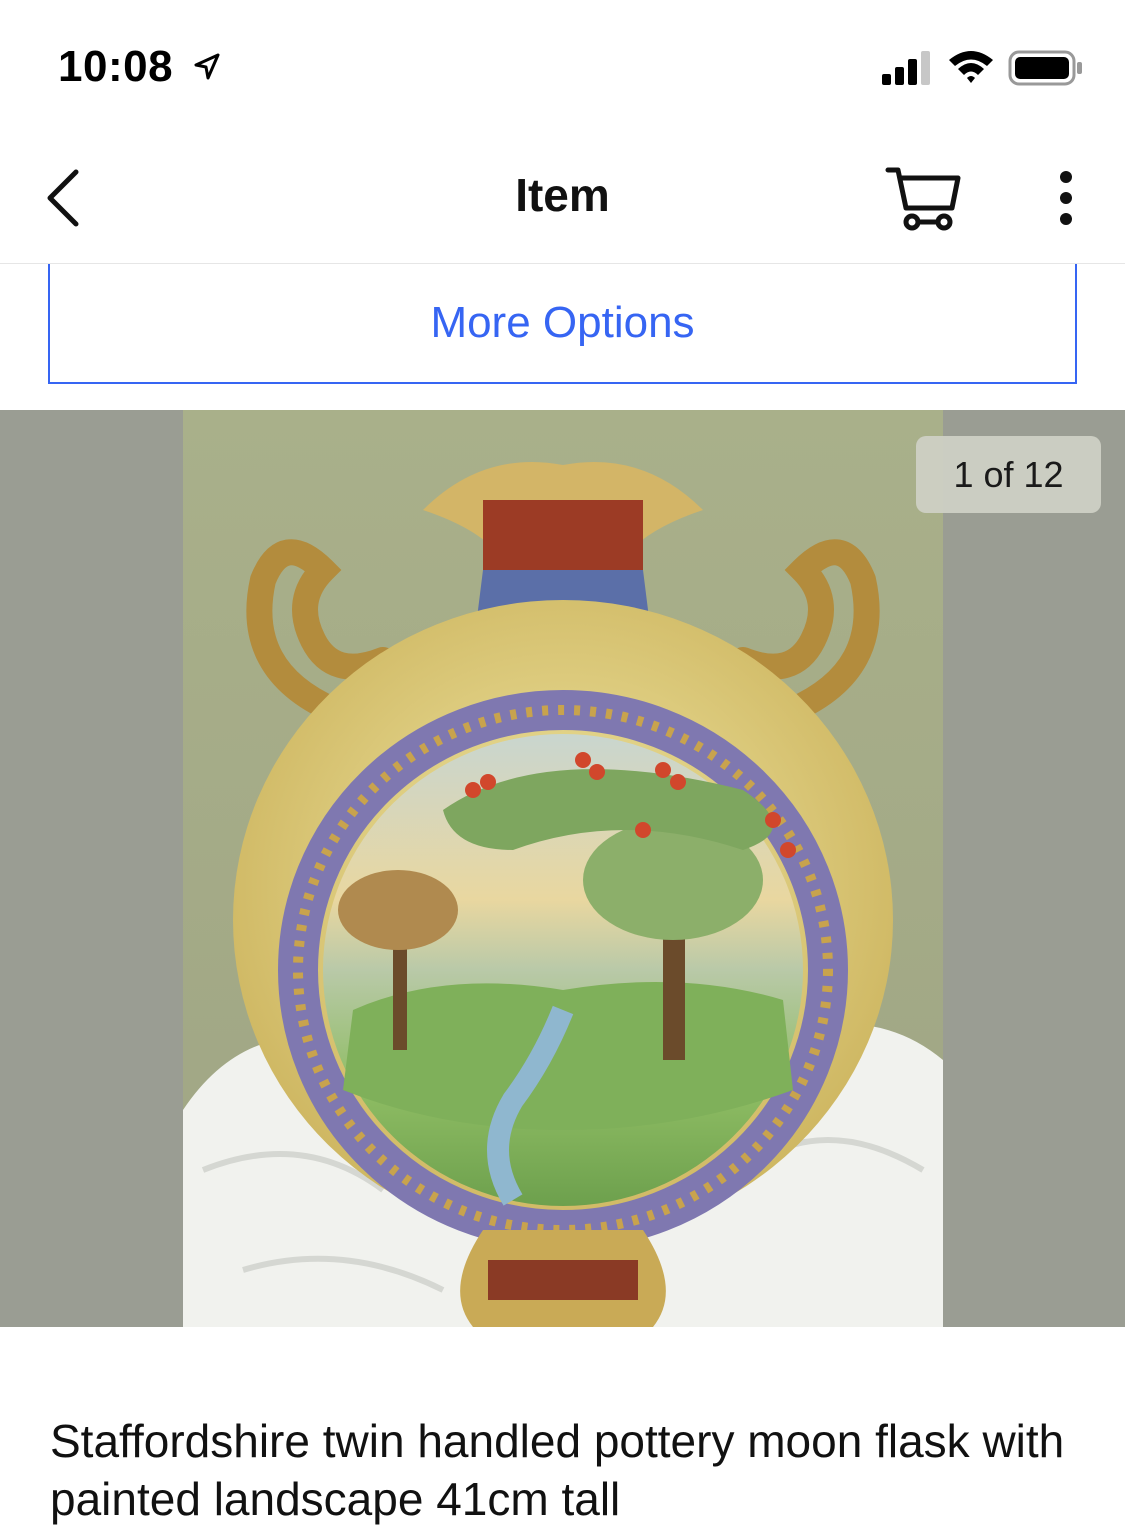 The image size is (1125, 1537). Describe the element at coordinates (906, 68) in the screenshot. I see `cellular-signal-icon` at that location.